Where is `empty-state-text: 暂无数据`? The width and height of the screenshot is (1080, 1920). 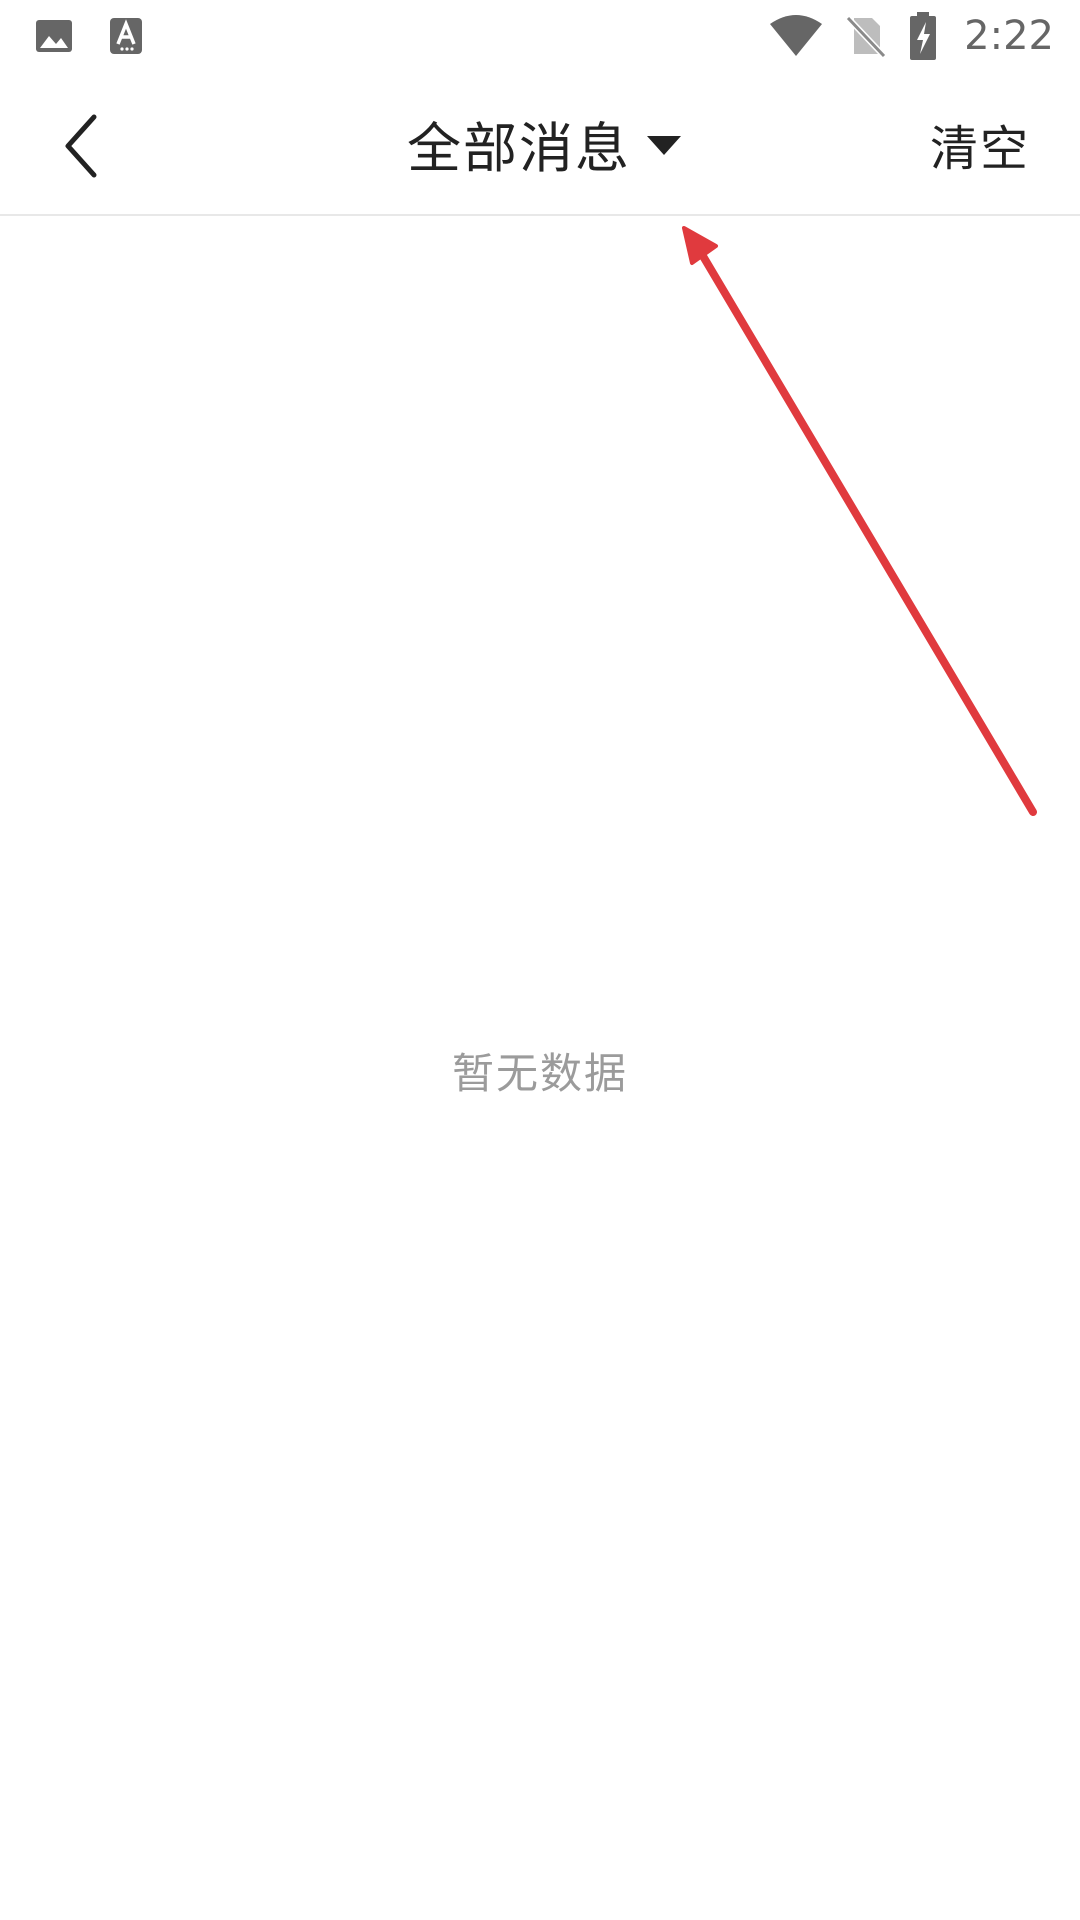 empty-state-text: 暂无数据 is located at coordinates (539, 1073).